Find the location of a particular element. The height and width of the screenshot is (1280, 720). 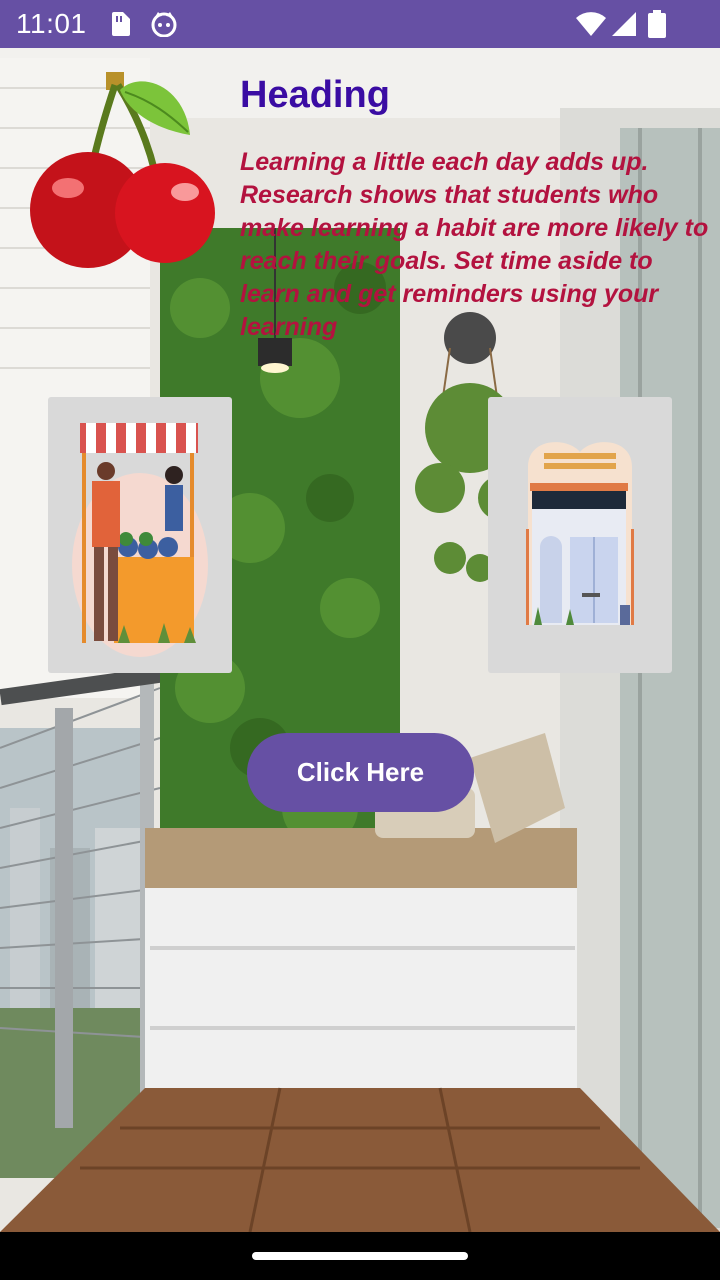

sim-card-icon is located at coordinates (120, 26).